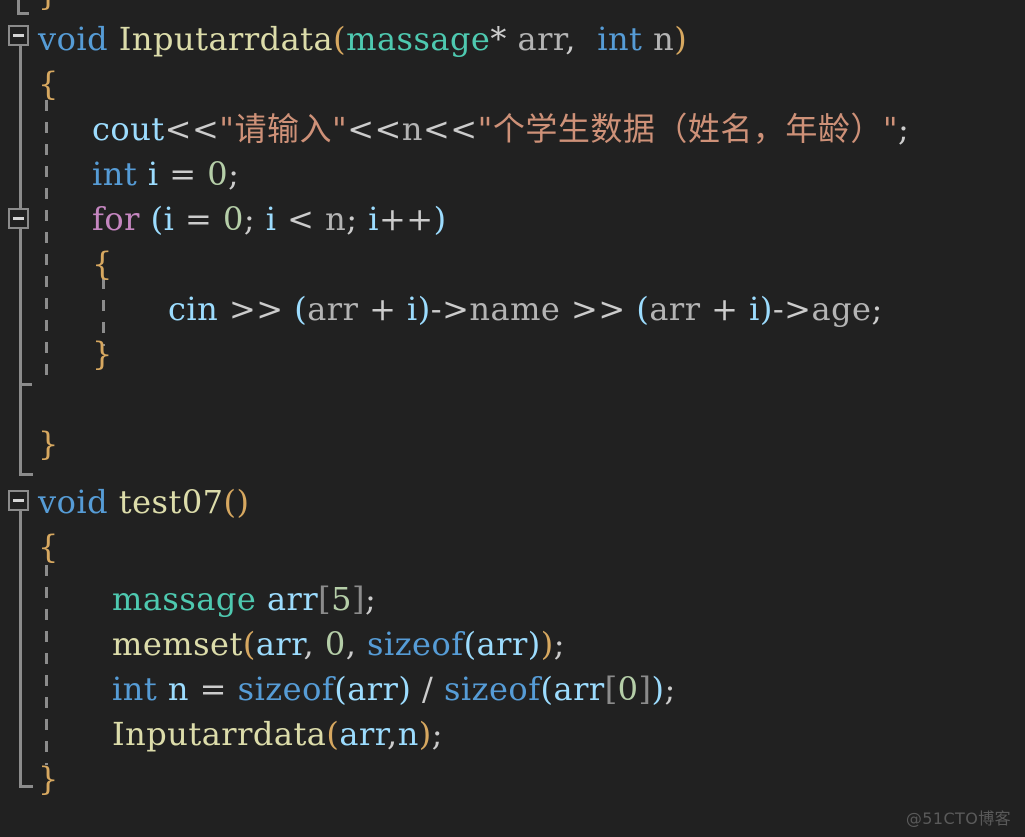  What do you see at coordinates (73, 502) in the screenshot?
I see `token-keyword-void-2: void` at bounding box center [73, 502].